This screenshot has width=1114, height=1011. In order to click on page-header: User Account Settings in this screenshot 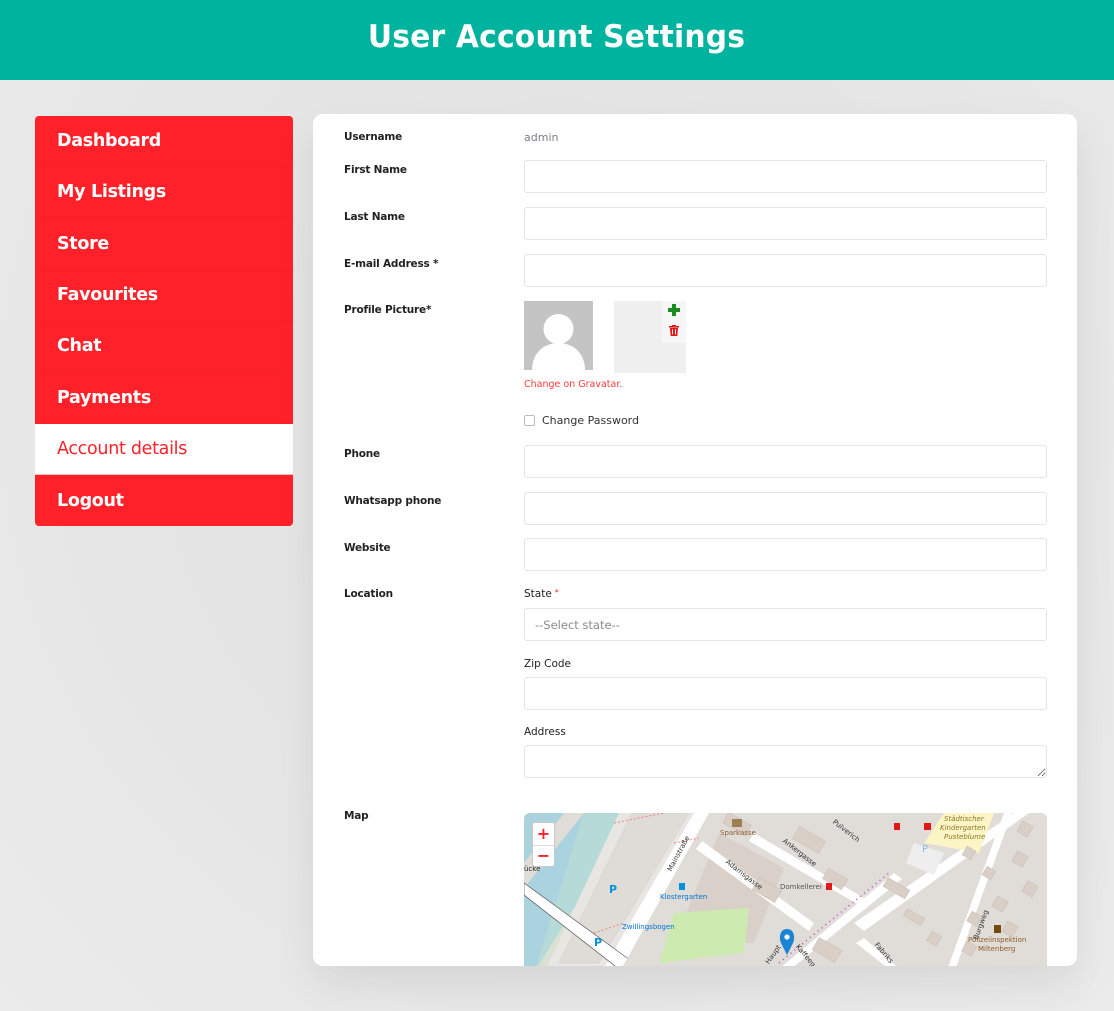, I will do `click(557, 40)`.